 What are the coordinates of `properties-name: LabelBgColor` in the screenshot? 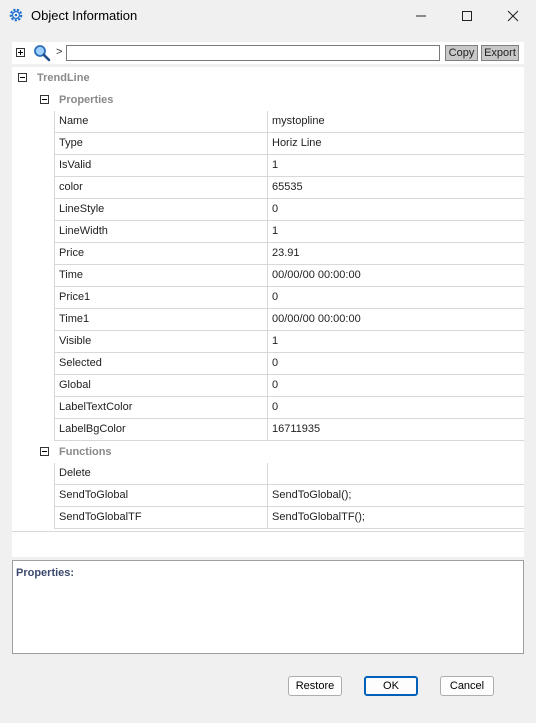 It's located at (161, 429).